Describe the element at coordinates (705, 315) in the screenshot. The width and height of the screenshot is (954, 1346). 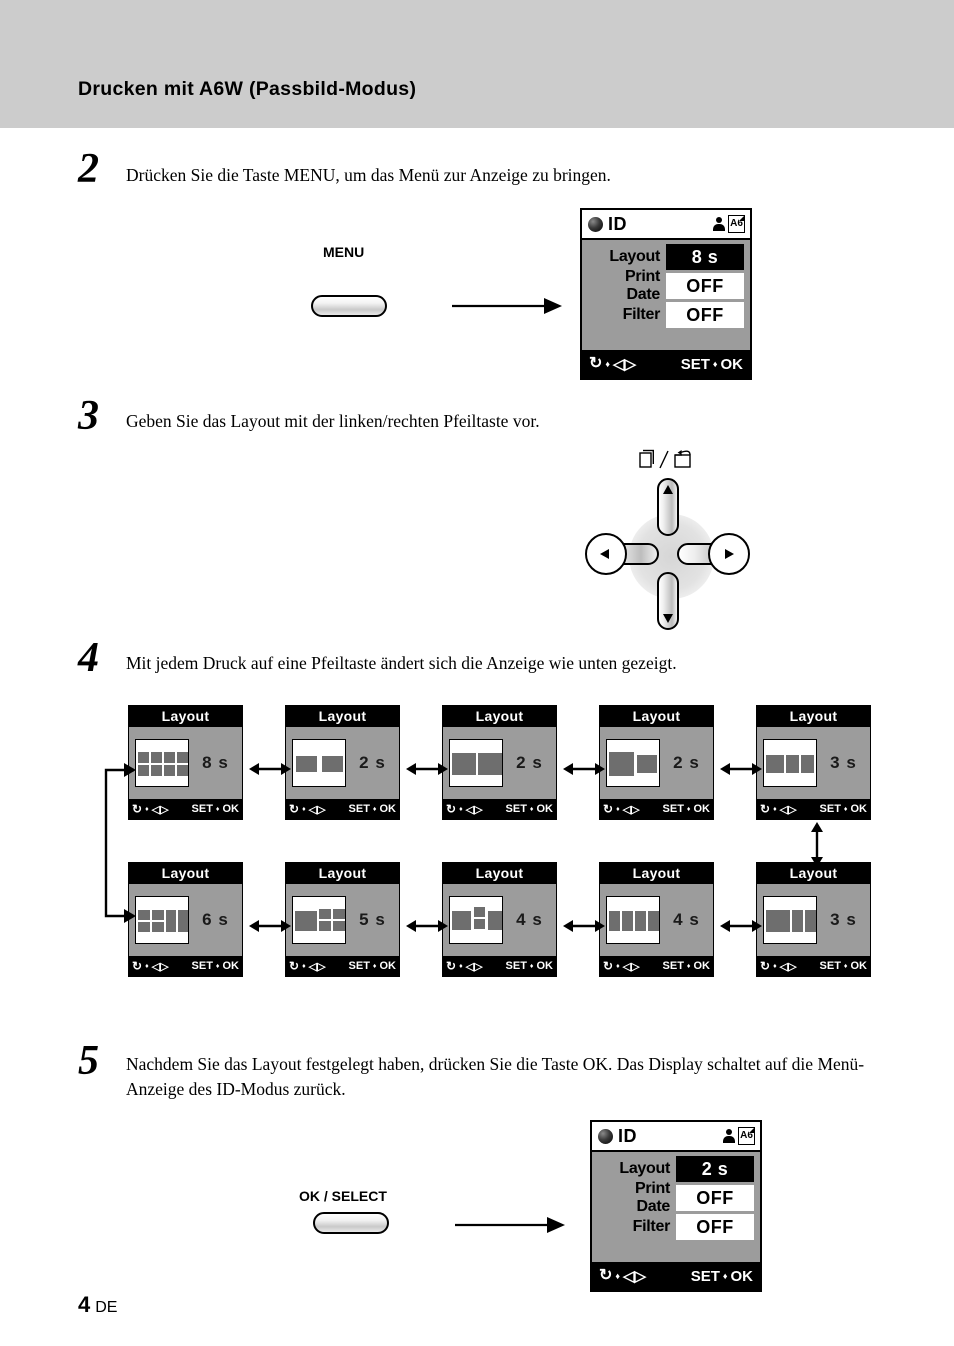
I see `menu-value-filter: OFF` at that location.